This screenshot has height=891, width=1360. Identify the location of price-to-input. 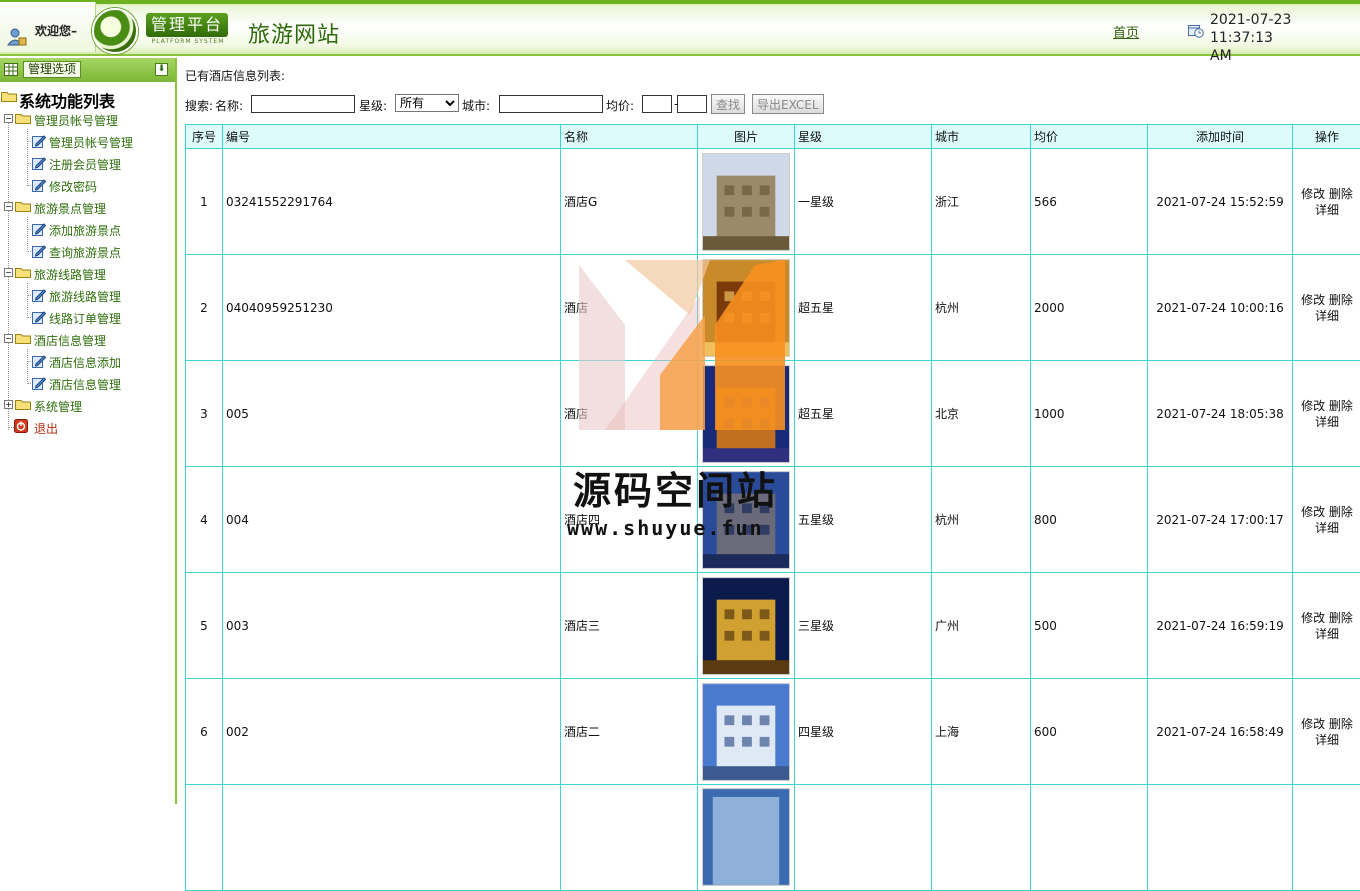
(692, 104).